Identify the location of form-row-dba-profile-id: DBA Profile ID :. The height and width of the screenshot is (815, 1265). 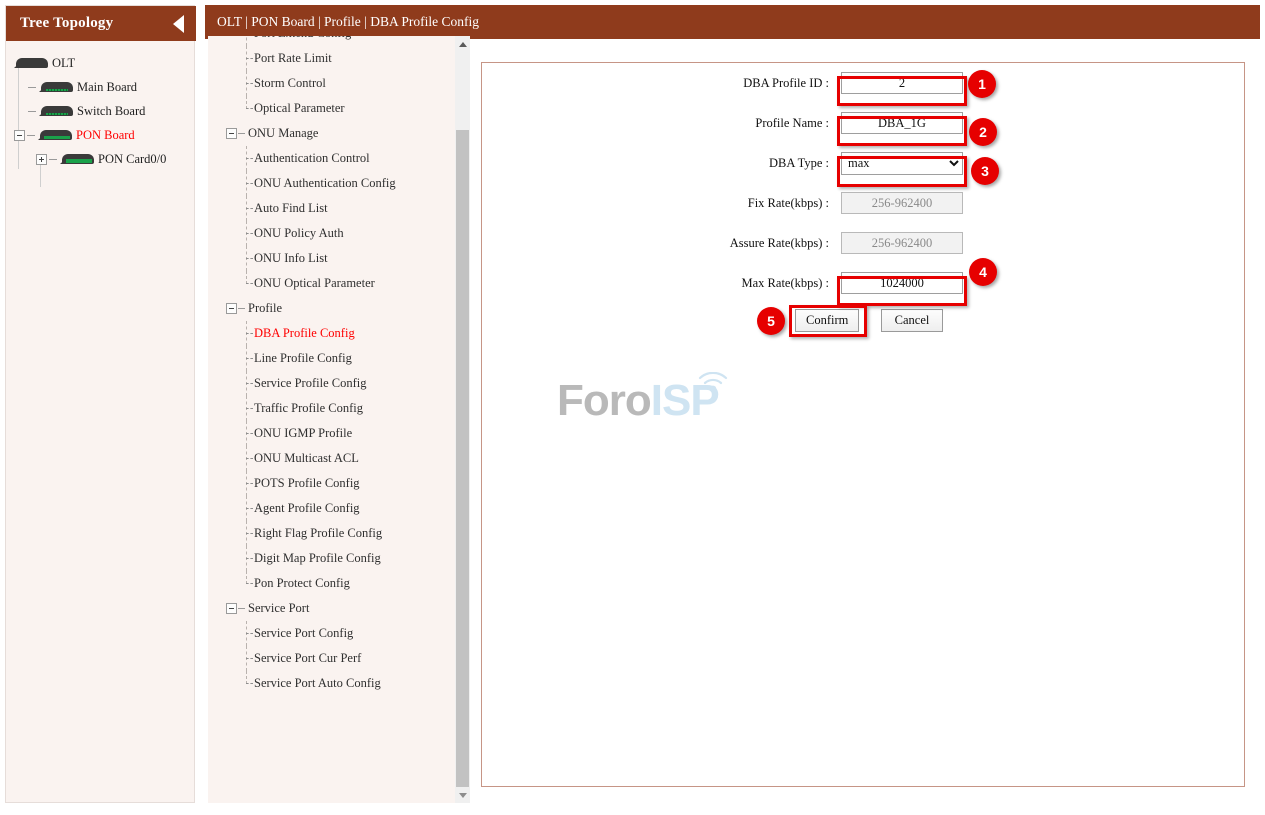
(863, 83).